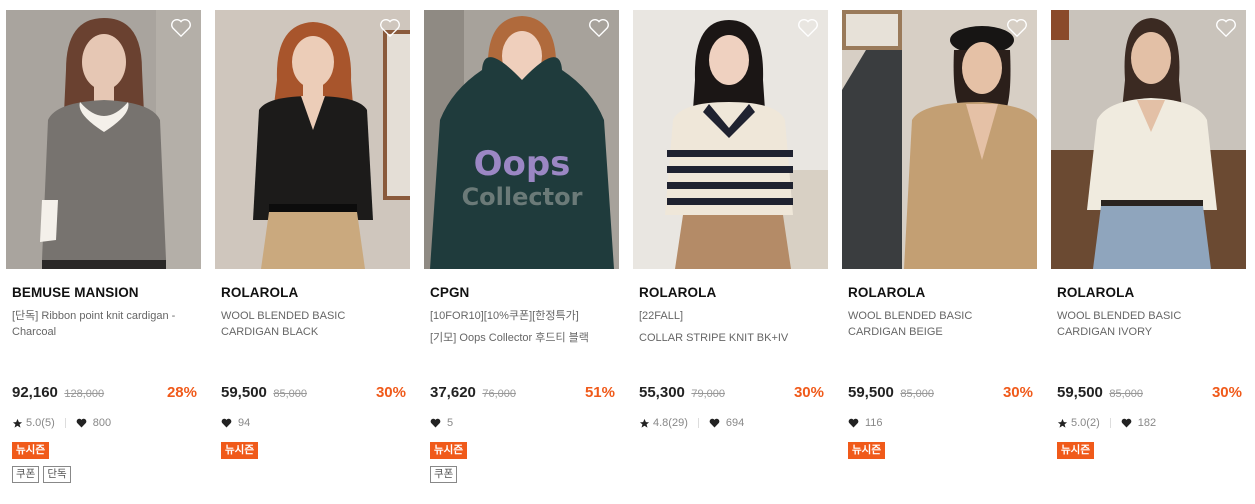 This screenshot has height=504, width=1255. I want to click on rating-text: 5.0(5), so click(40, 423).